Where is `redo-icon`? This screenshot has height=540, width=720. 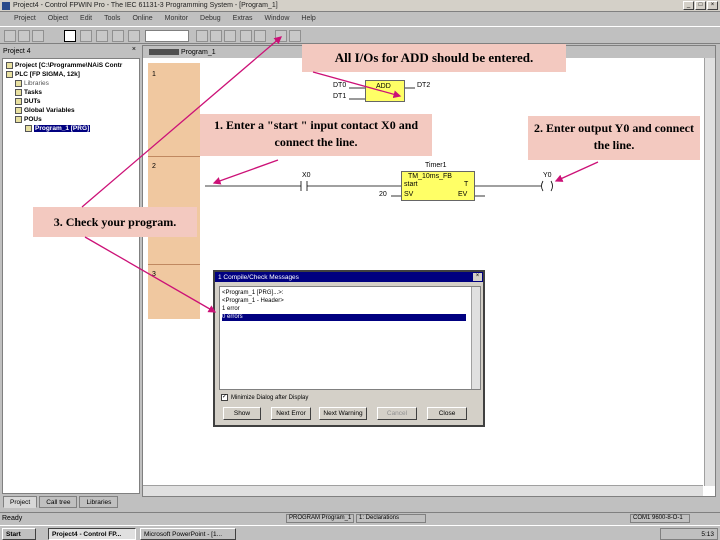
redo-icon is located at coordinates (260, 36).